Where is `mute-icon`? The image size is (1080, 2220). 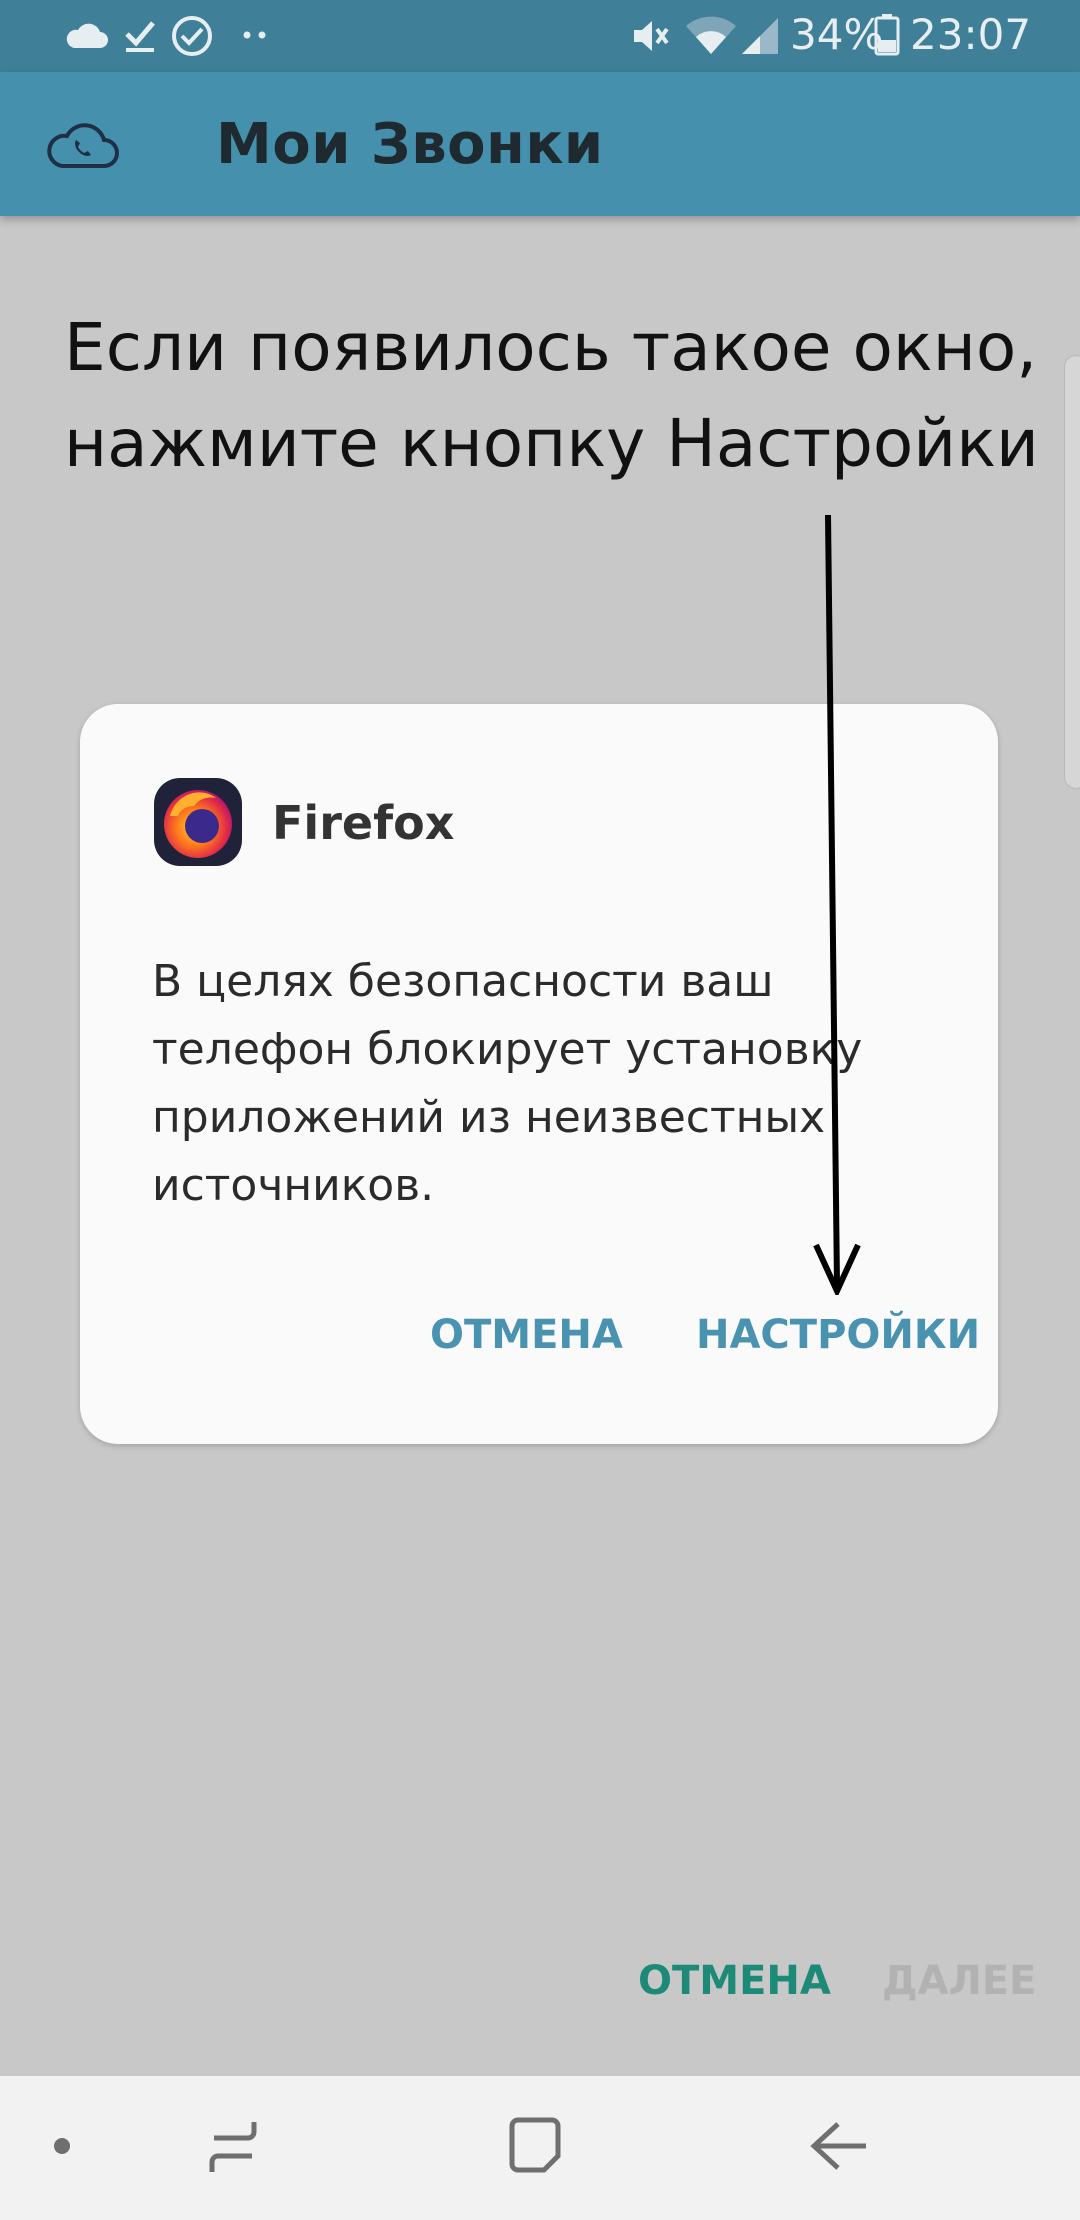
mute-icon is located at coordinates (651, 36).